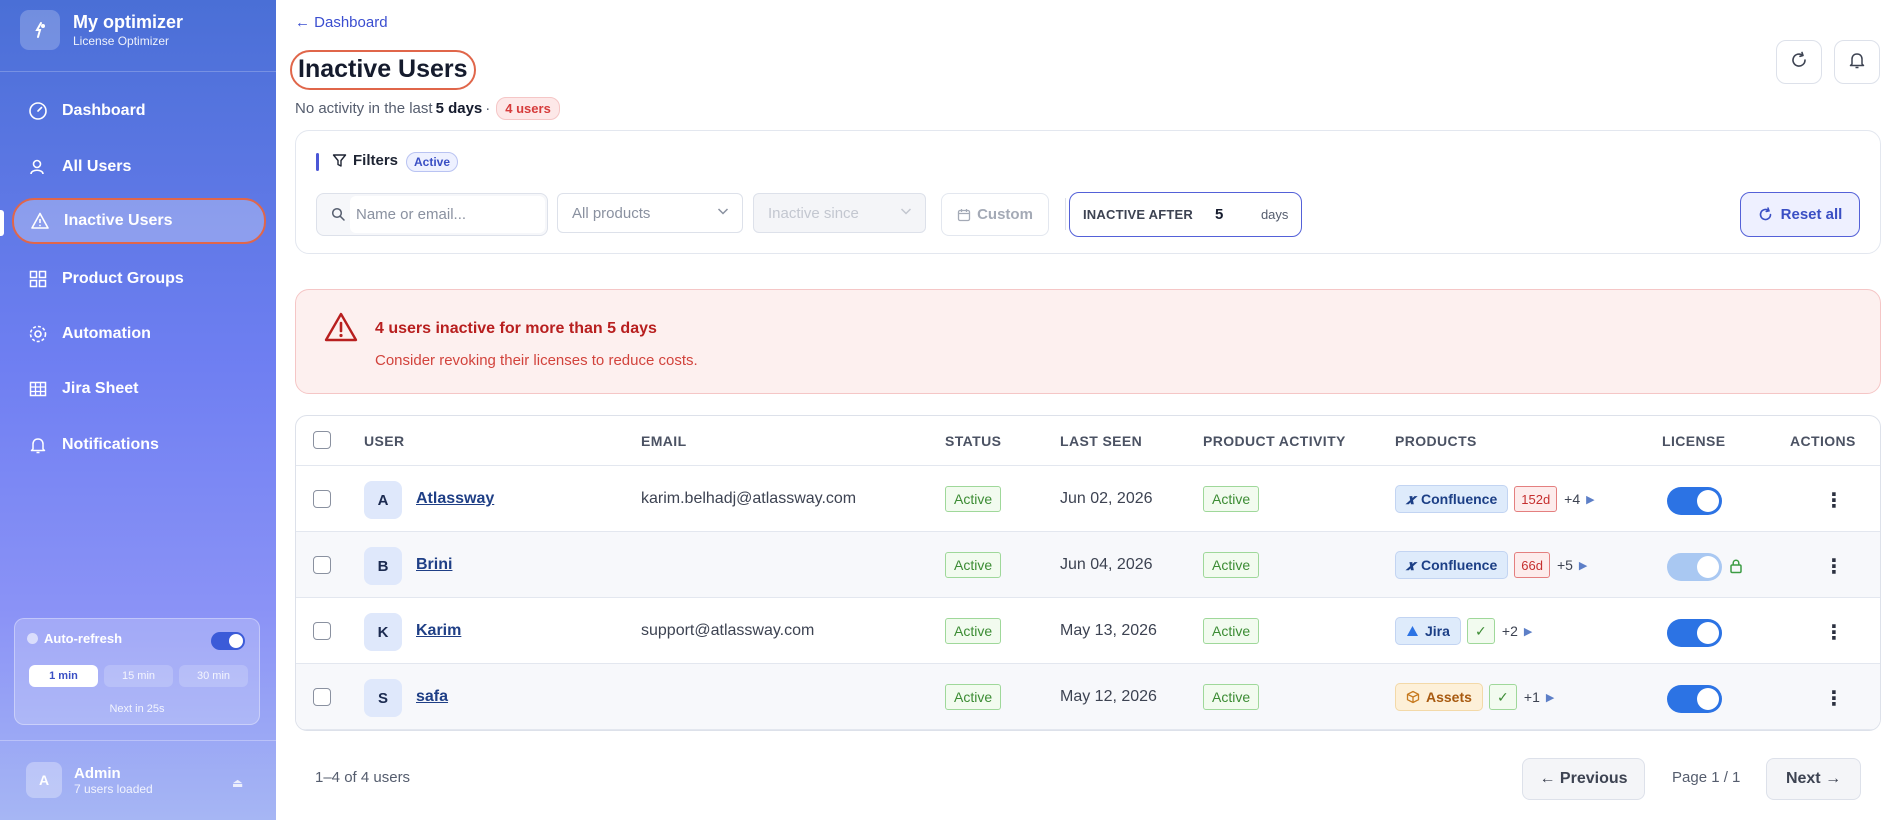  I want to click on products-cell: Assets ✓ +1 ▶, so click(1474, 697).